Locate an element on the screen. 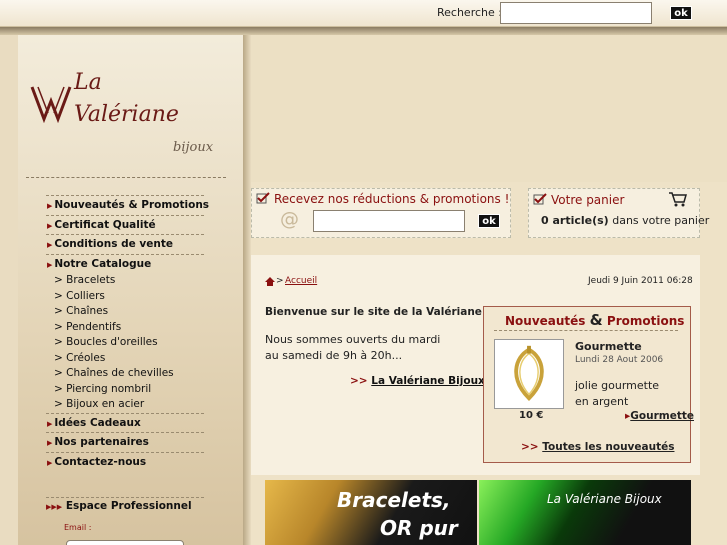 This screenshot has width=727, height=545. promo-title-b: Promotions is located at coordinates (645, 321).